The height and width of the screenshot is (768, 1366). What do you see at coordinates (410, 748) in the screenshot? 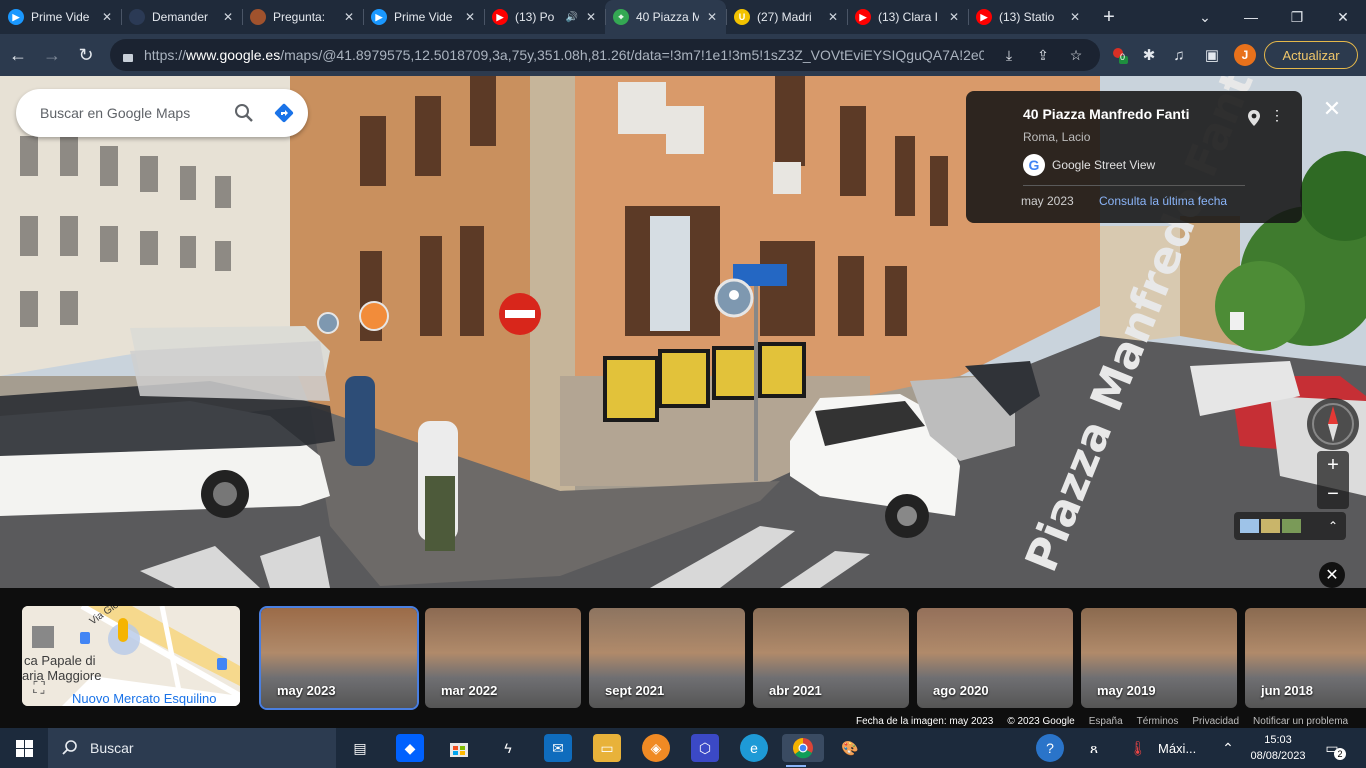
I see `dropbox-icon: ◆` at bounding box center [410, 748].